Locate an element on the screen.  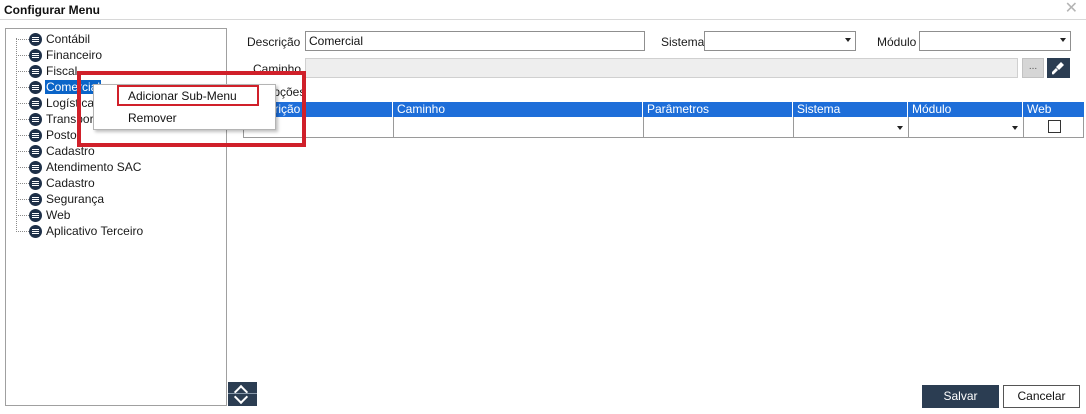
title-bar: Configurar Menu ✕ is located at coordinates (543, 10).